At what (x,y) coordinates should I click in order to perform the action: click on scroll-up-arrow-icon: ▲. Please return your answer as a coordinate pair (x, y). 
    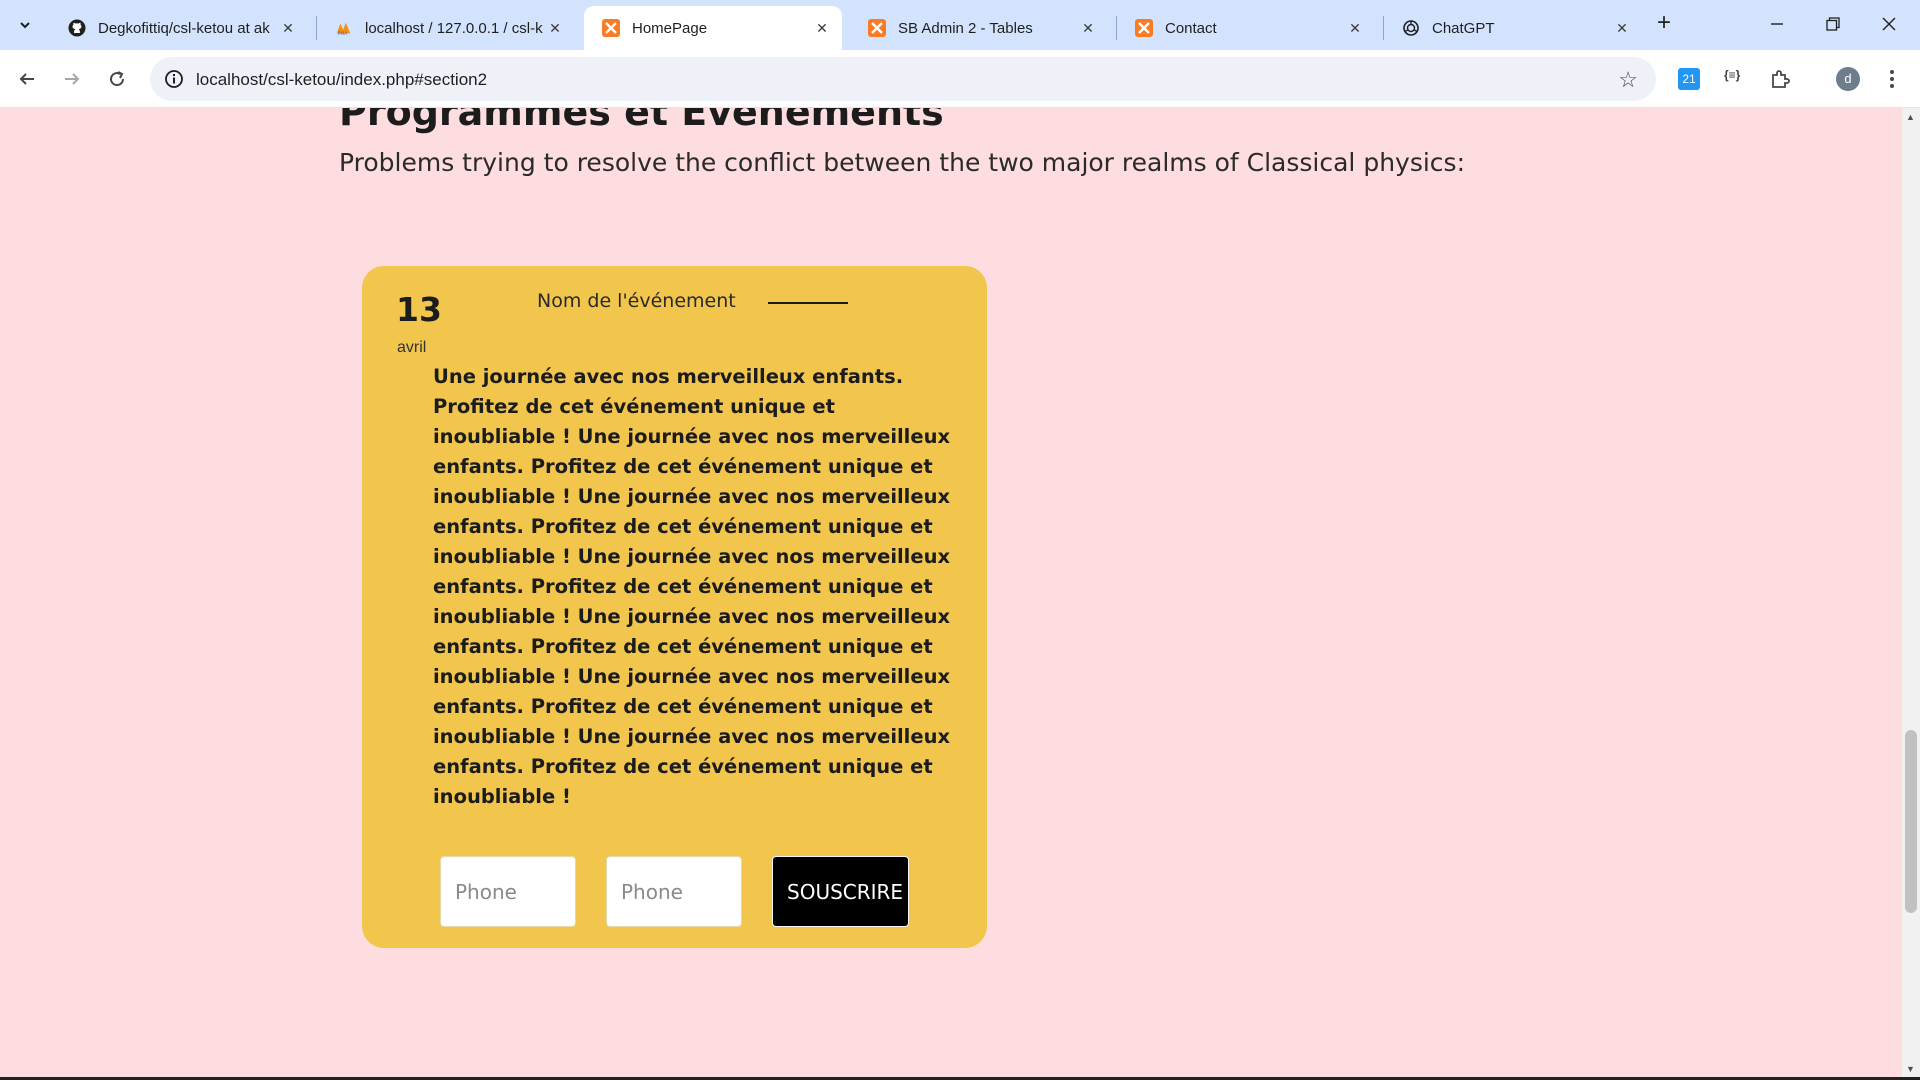
    Looking at the image, I should click on (1910, 117).